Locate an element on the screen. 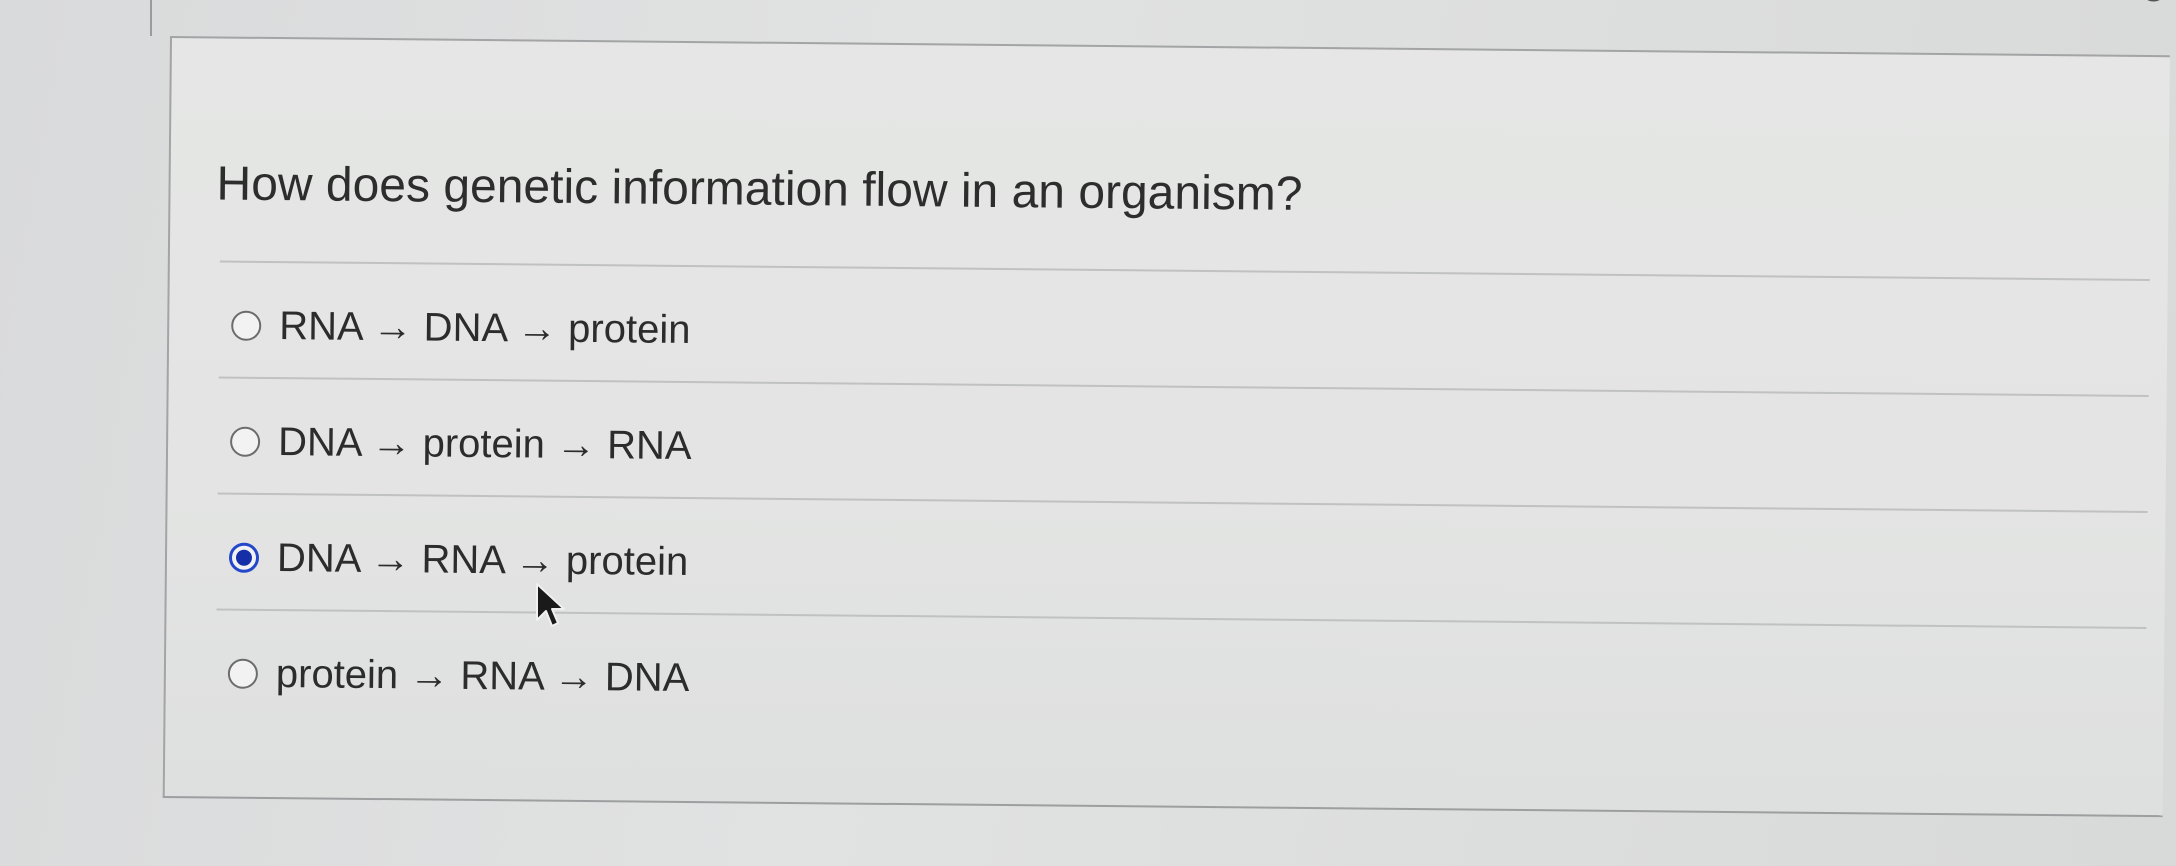  answer-label-3: DNA → RNA → protein is located at coordinates (482, 559).